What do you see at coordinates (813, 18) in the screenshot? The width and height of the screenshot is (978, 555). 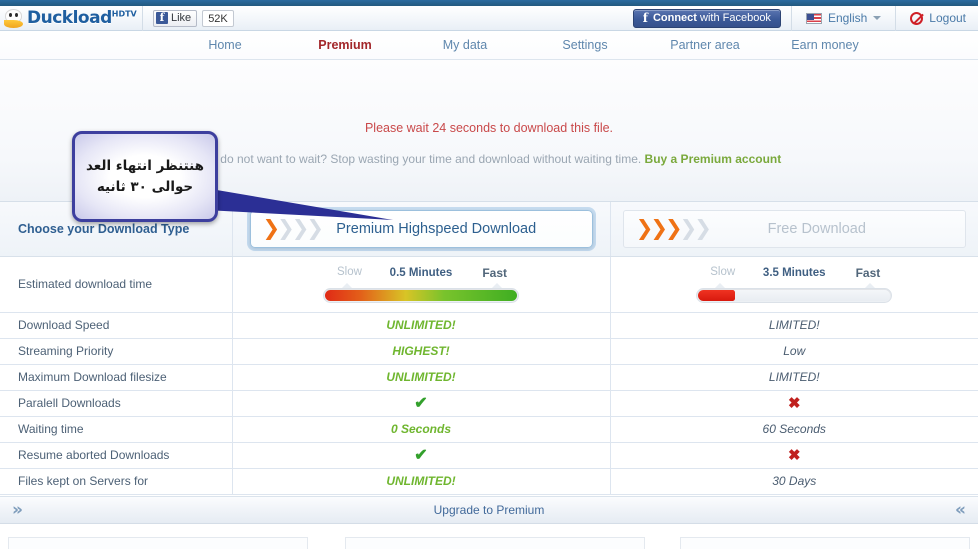 I see `us-flag-icon` at bounding box center [813, 18].